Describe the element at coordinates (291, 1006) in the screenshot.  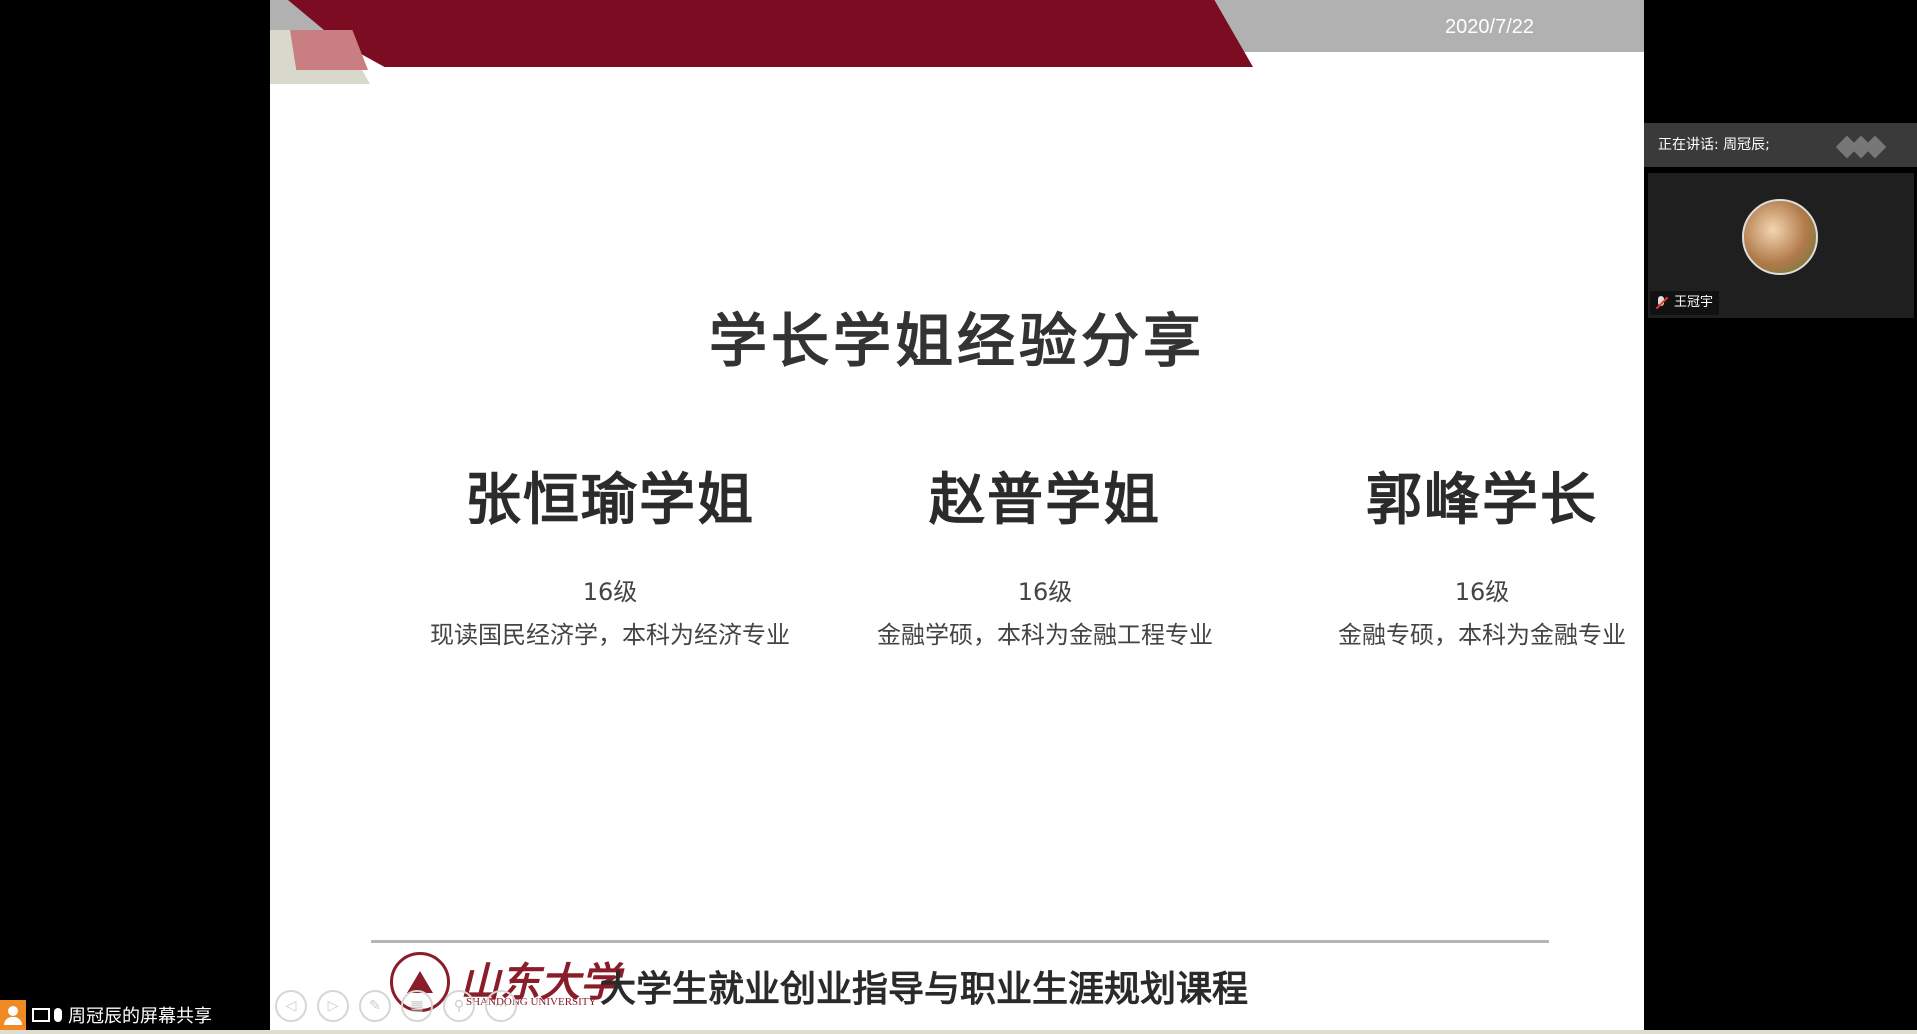
I see `prev-icon: ◁` at that location.